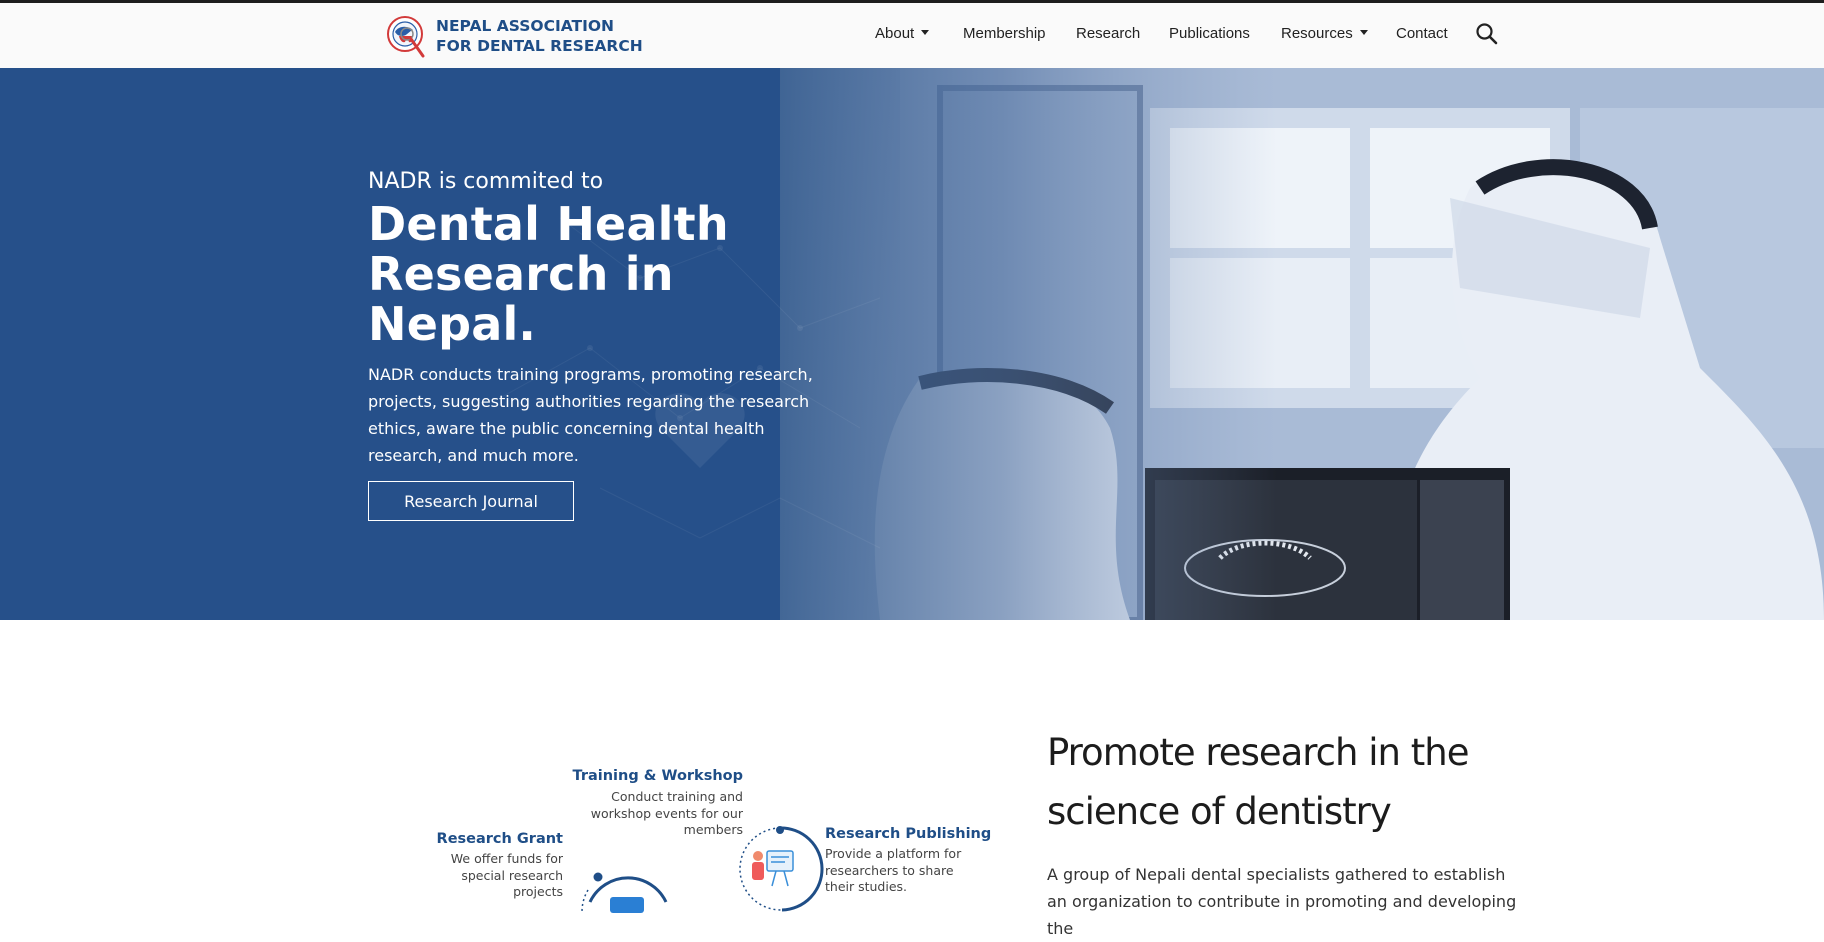 The width and height of the screenshot is (1824, 942). Describe the element at coordinates (1317, 33) in the screenshot. I see `nav-resources-label: Resources` at that location.